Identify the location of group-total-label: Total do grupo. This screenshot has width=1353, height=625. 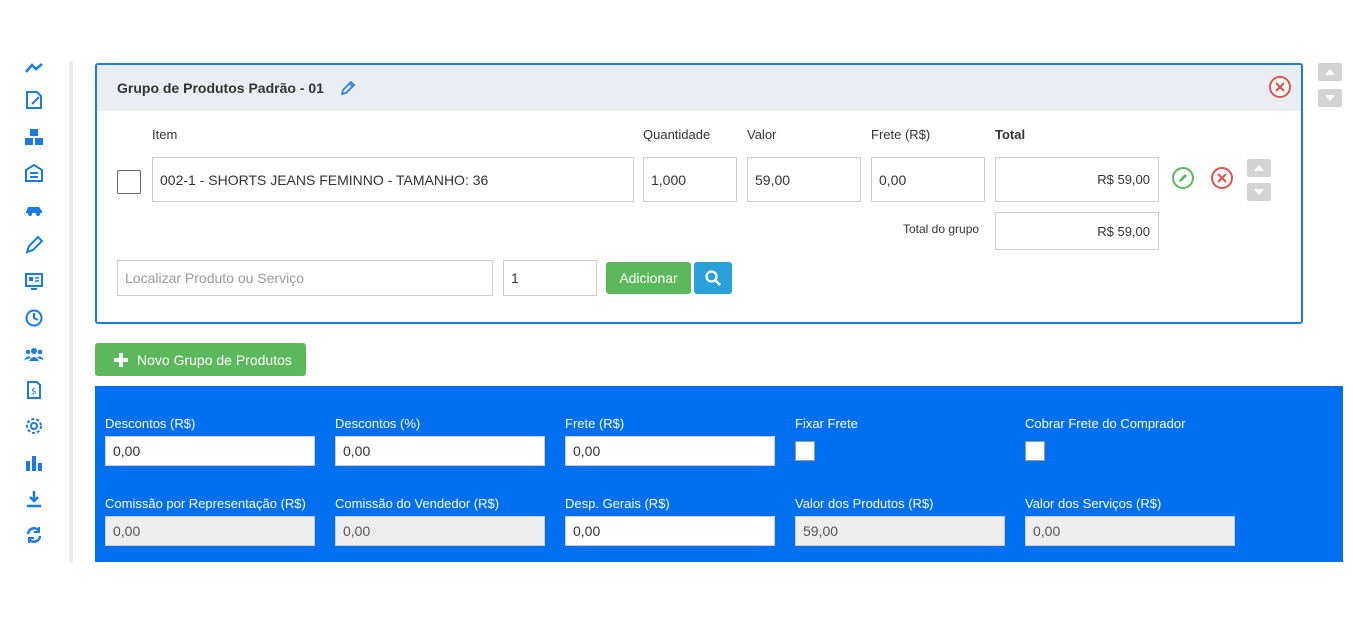
(941, 229).